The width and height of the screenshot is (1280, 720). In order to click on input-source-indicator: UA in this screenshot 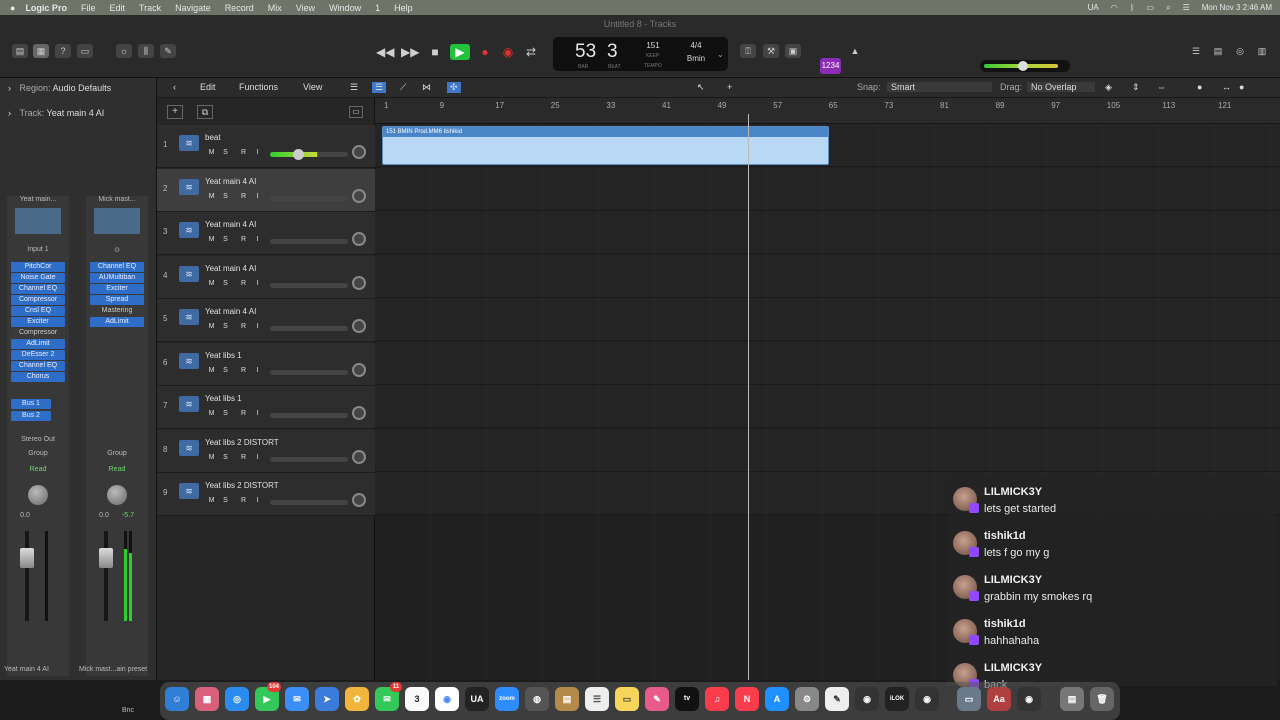, I will do `click(1093, 7)`.